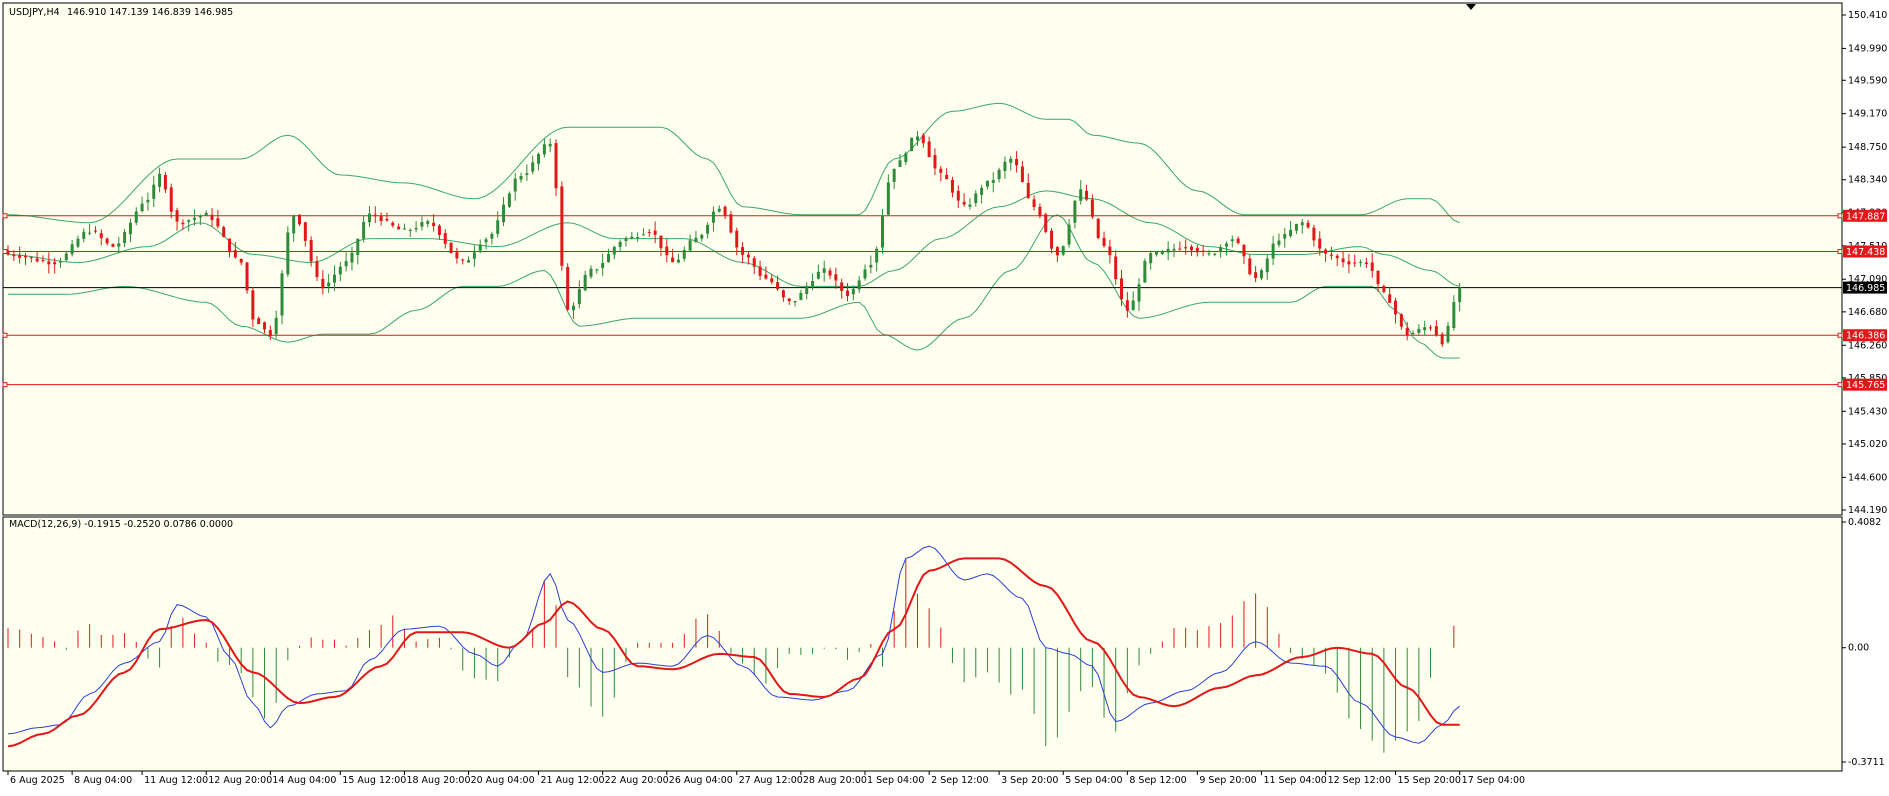  I want to click on time-tick-label: 28 Aug 20:00, so click(835, 780).